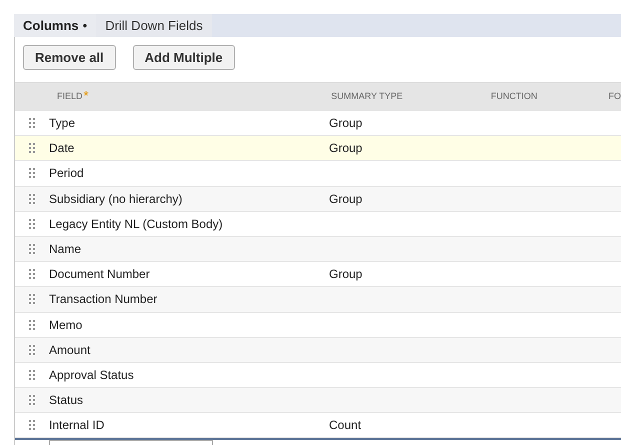 The width and height of the screenshot is (621, 445). I want to click on table-cell: Memo, so click(65, 325).